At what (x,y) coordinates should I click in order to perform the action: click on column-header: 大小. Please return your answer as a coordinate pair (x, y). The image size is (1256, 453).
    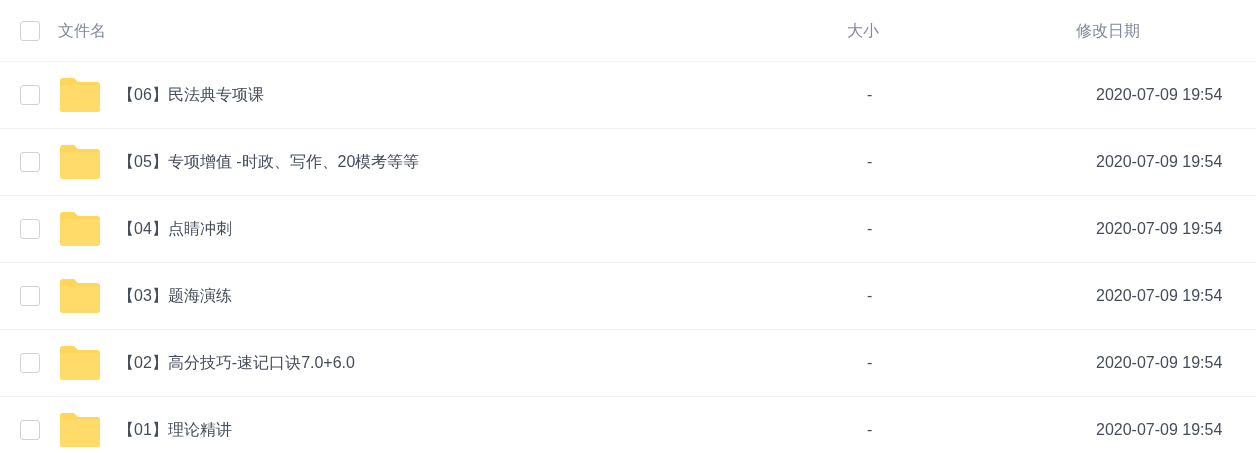
    Looking at the image, I should click on (961, 30).